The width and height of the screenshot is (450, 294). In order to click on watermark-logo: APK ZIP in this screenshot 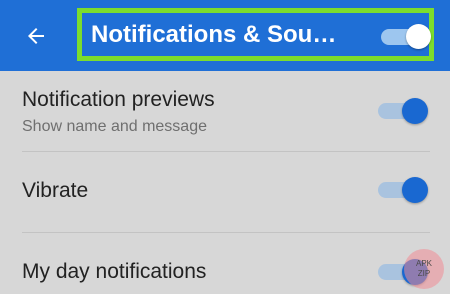, I will do `click(424, 269)`.